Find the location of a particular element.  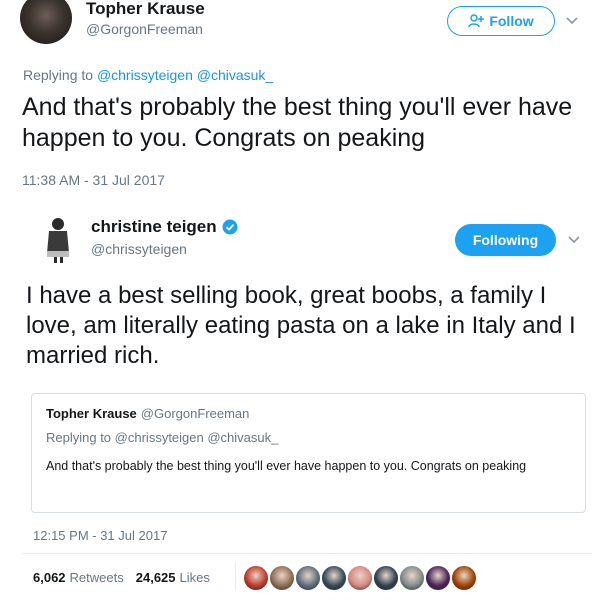

author-name: Topher Krause is located at coordinates (145, 9).